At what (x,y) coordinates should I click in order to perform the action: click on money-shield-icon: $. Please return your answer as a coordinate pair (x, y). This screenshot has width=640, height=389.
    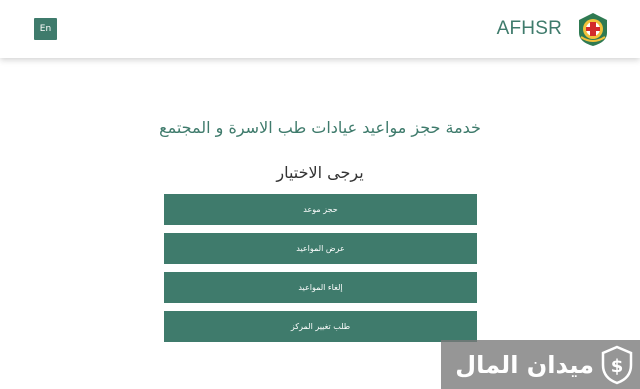
    Looking at the image, I should click on (617, 364).